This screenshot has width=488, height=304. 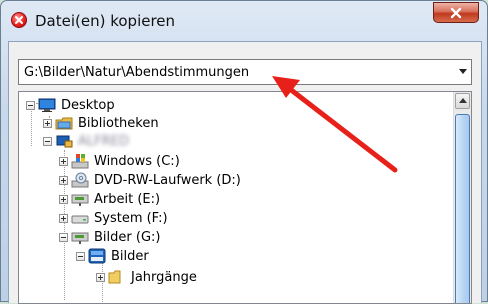 I want to click on chevron-down-icon, so click(x=463, y=71).